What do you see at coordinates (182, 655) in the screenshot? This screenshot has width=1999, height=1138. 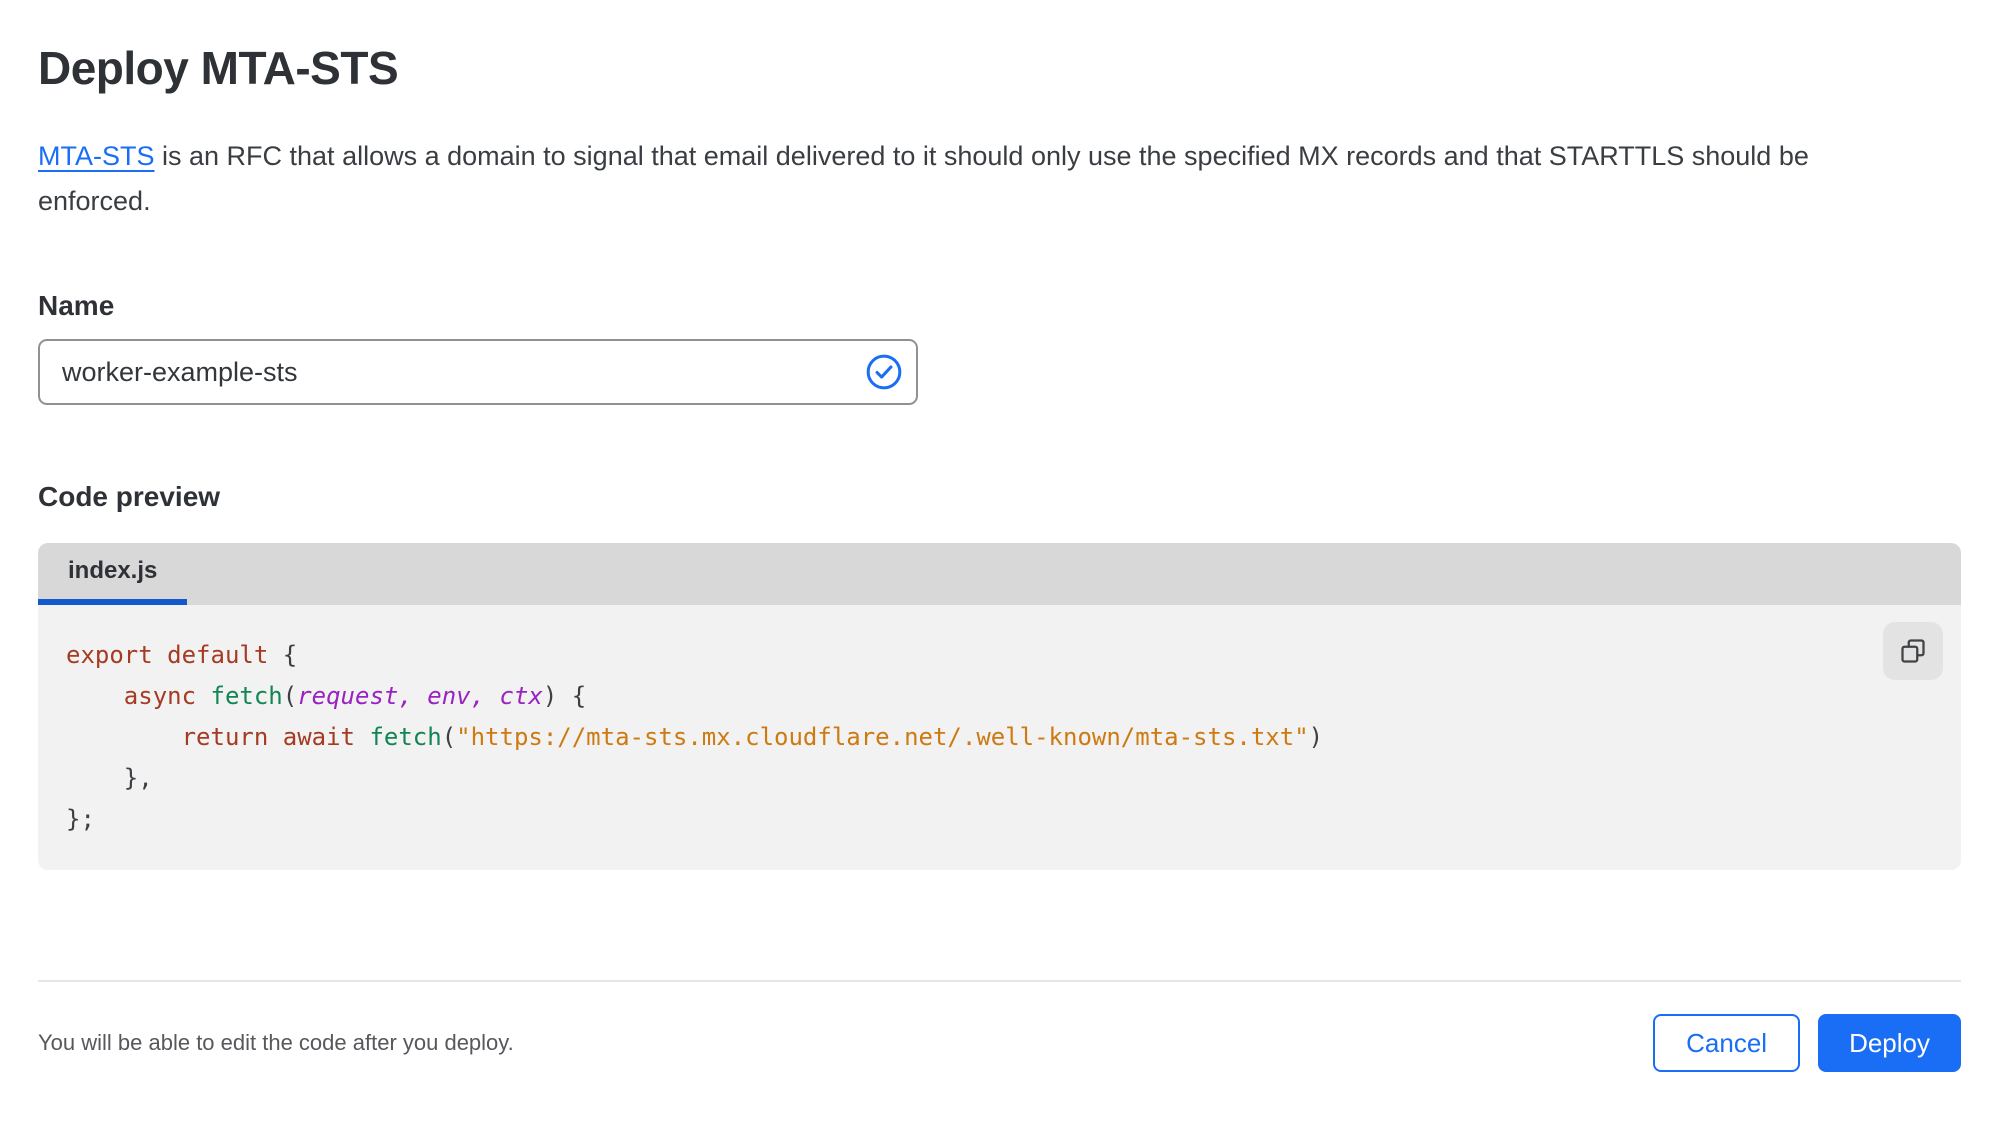 I see `code-line: export default {` at bounding box center [182, 655].